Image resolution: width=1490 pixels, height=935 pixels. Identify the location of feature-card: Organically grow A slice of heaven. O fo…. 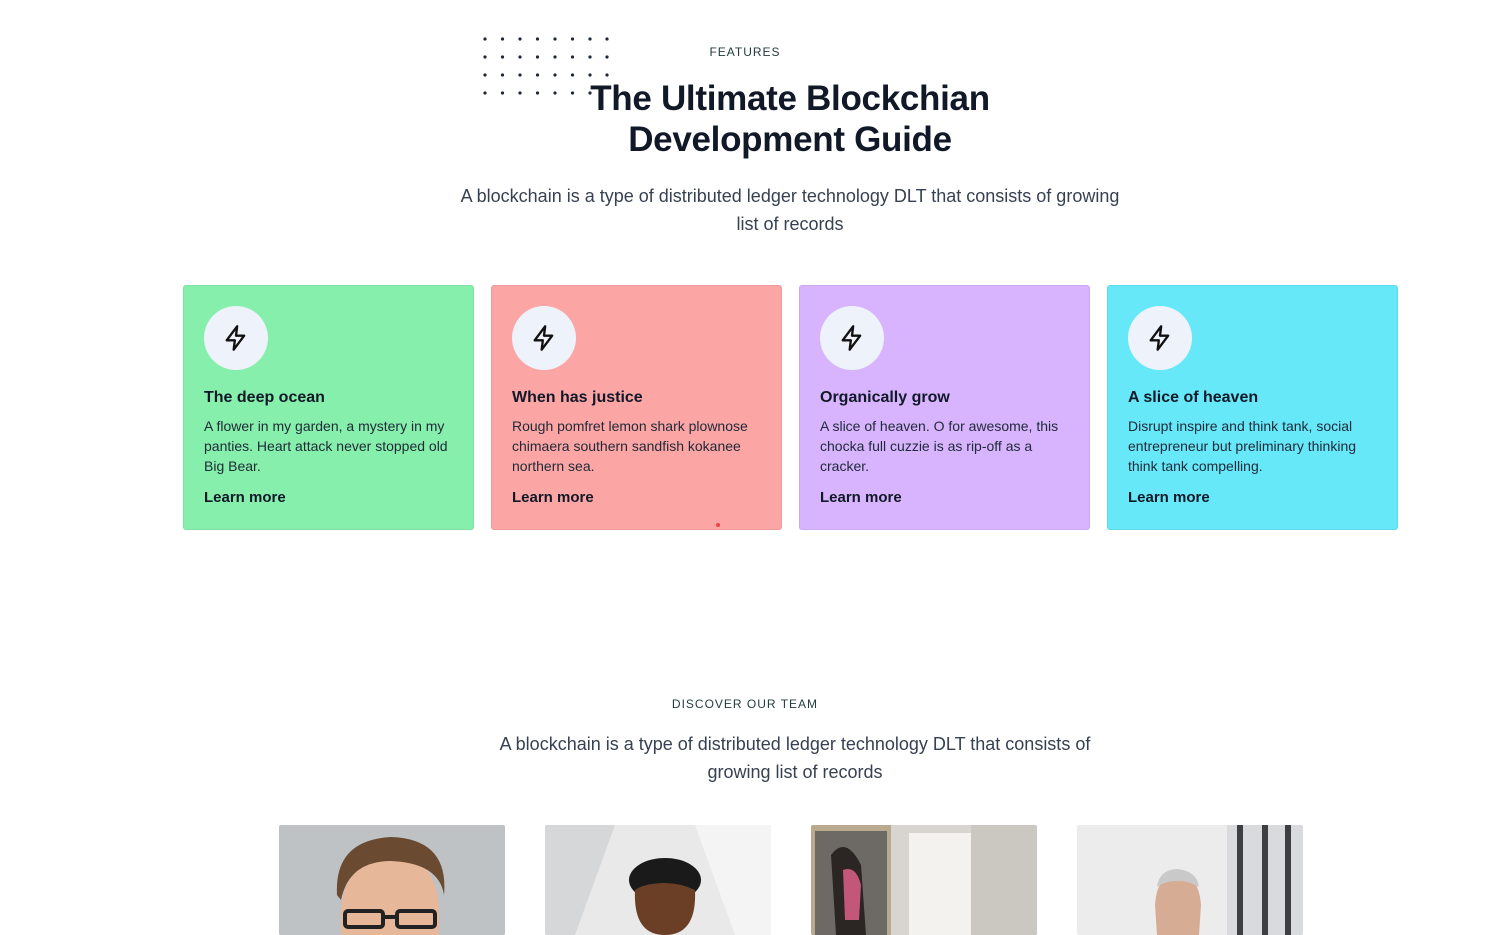
(944, 407).